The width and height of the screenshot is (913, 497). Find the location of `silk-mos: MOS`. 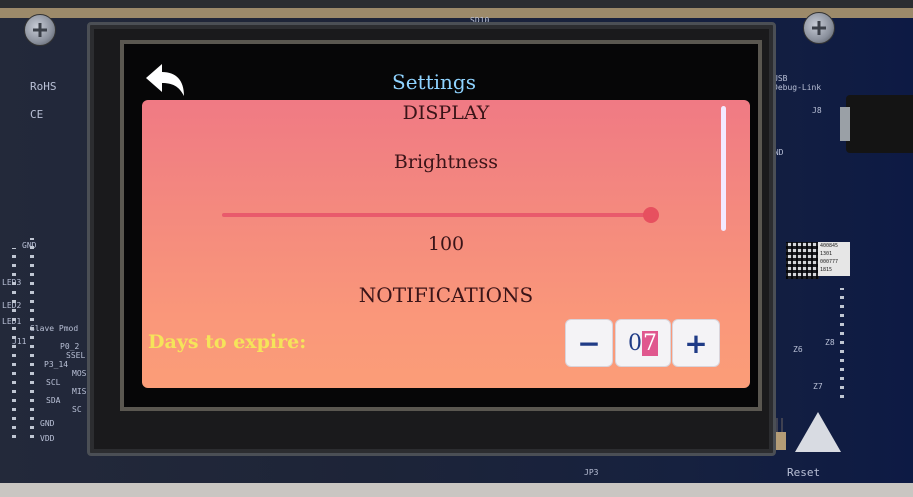

silk-mos: MOS is located at coordinates (79, 373).